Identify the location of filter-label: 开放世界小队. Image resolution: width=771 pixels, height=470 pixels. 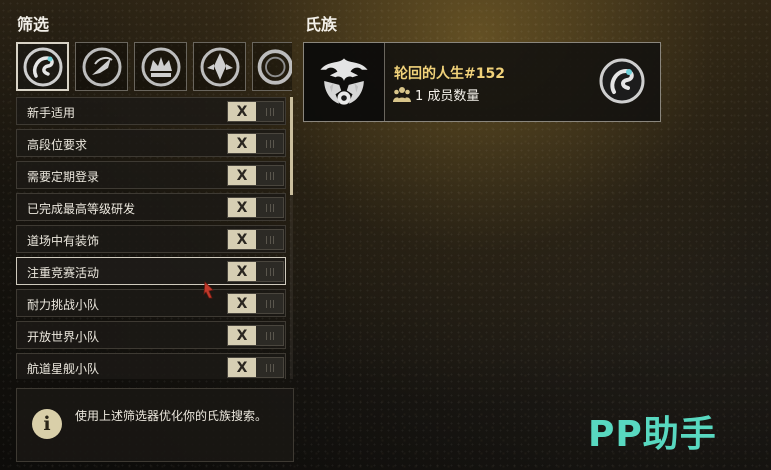
(63, 337).